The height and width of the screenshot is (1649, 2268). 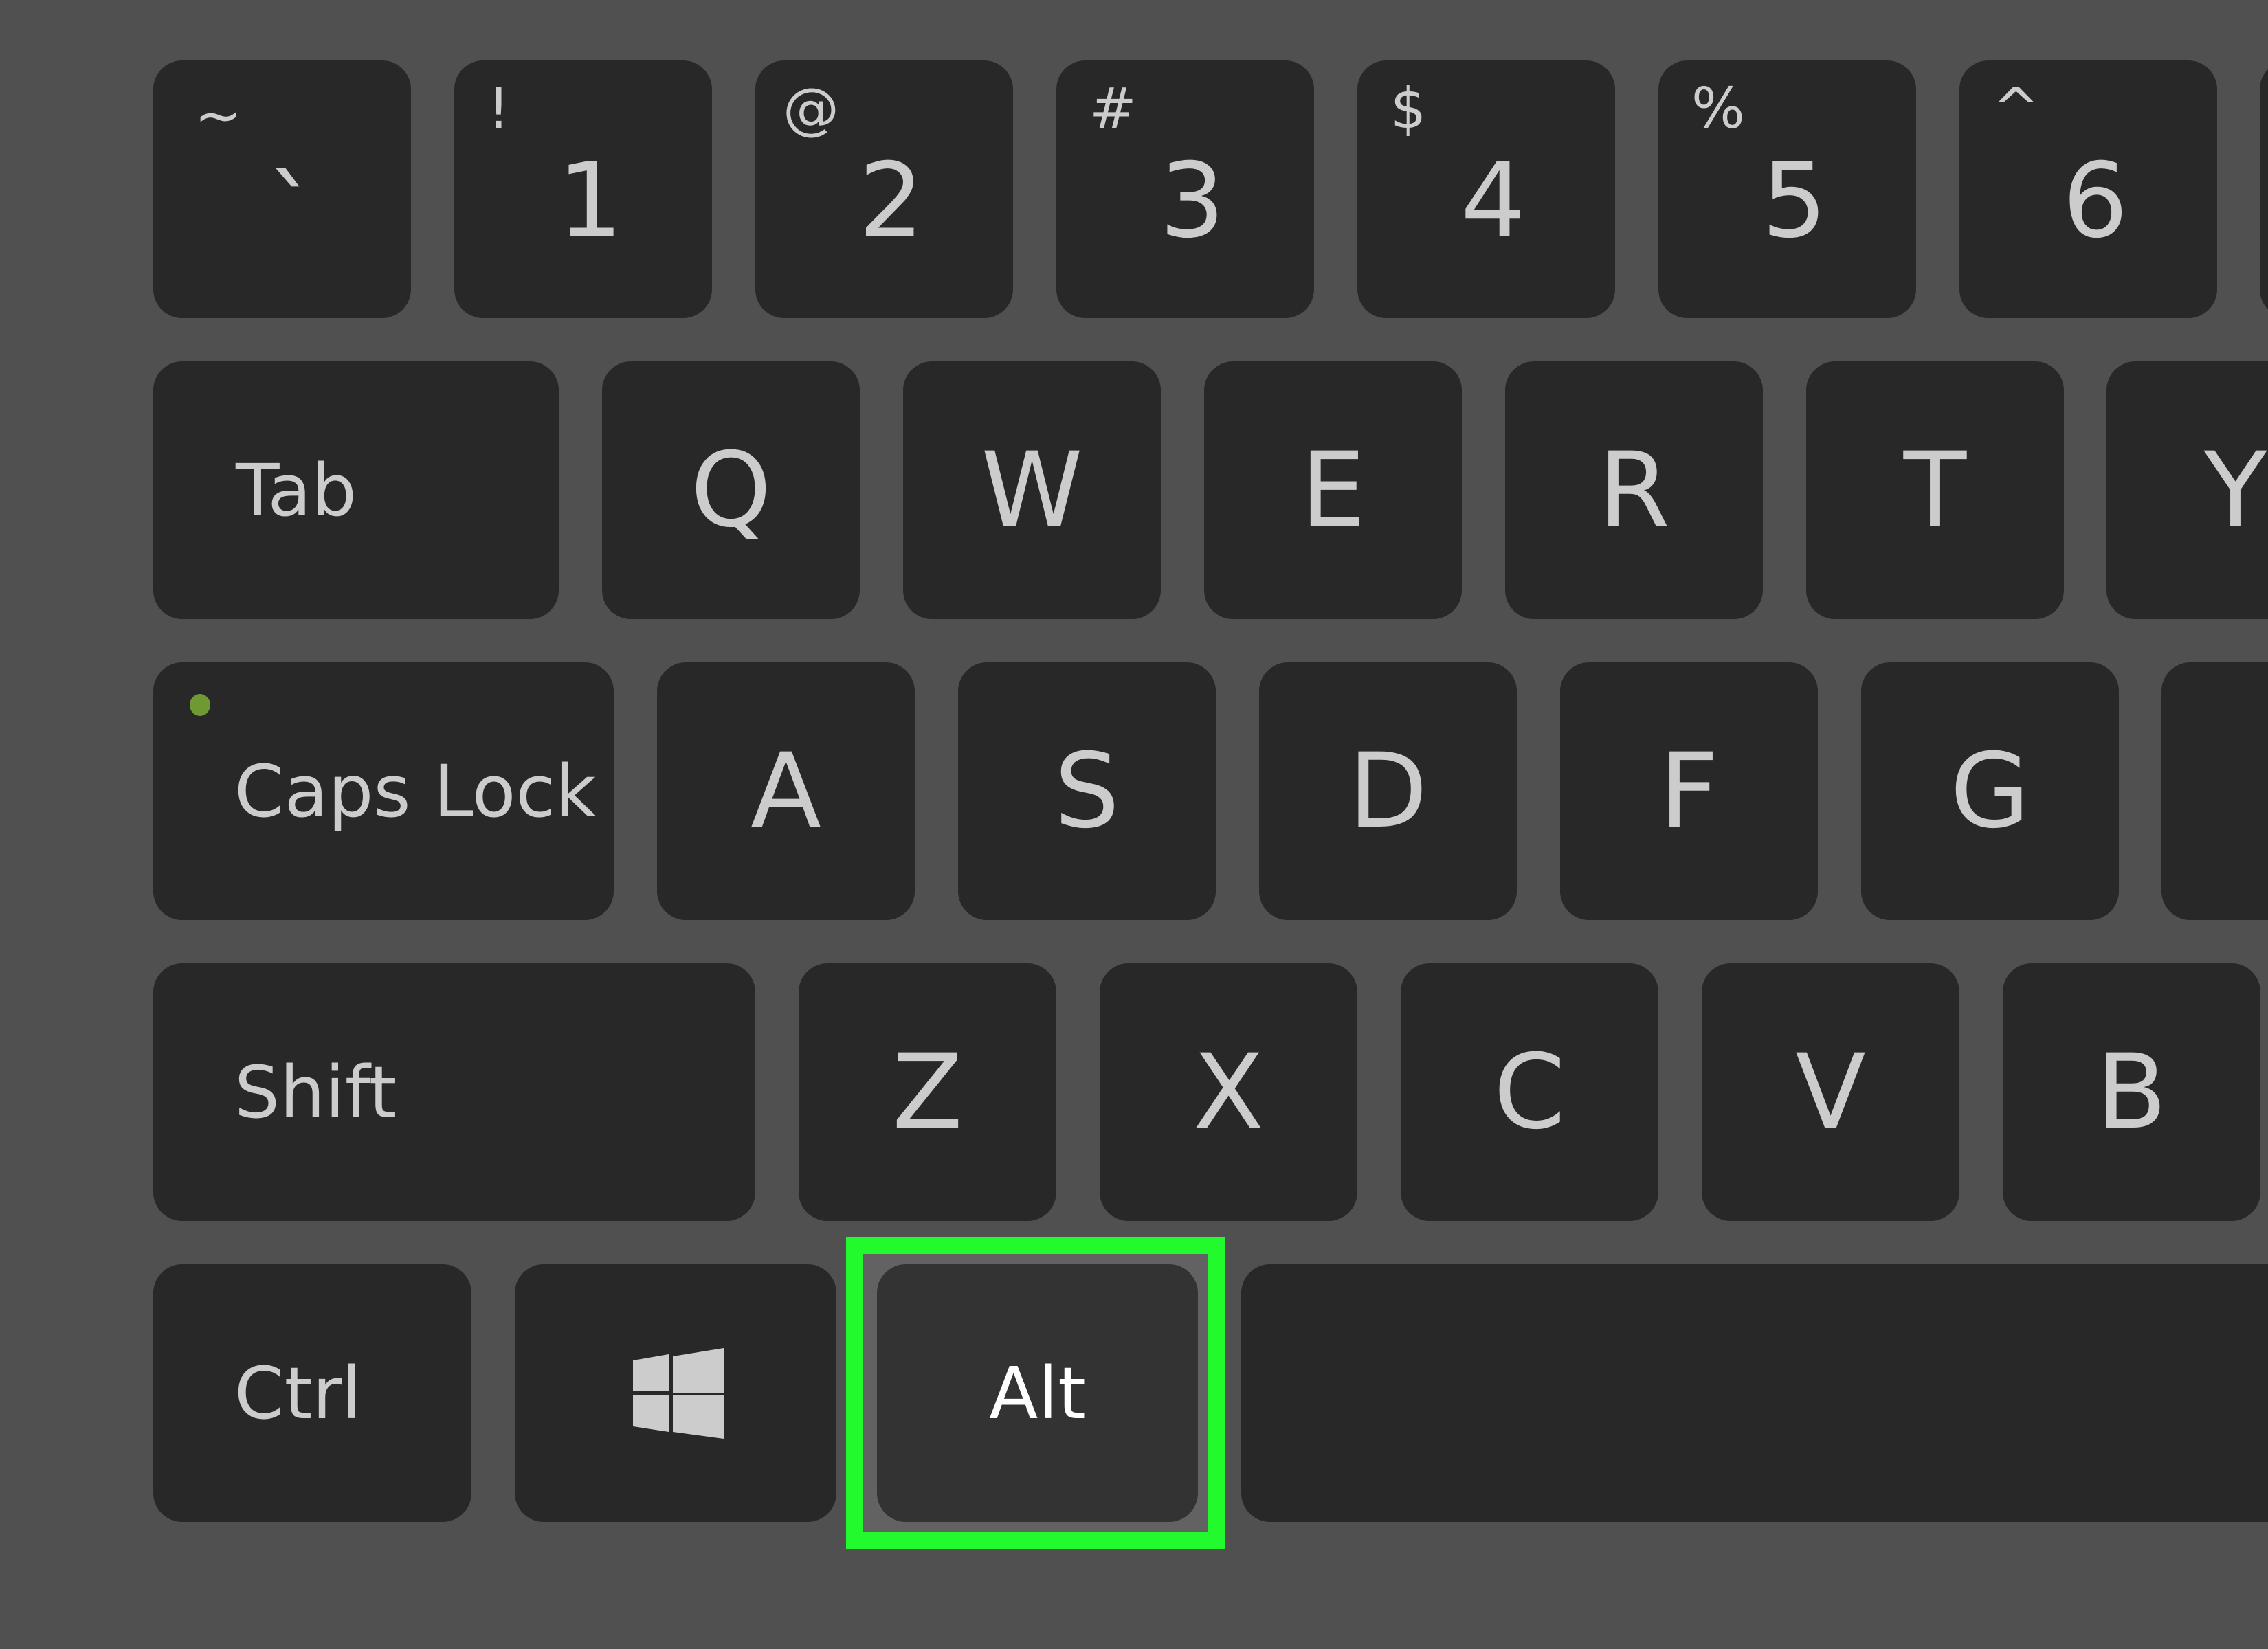 I want to click on key-tab: Tab, so click(x=356, y=490).